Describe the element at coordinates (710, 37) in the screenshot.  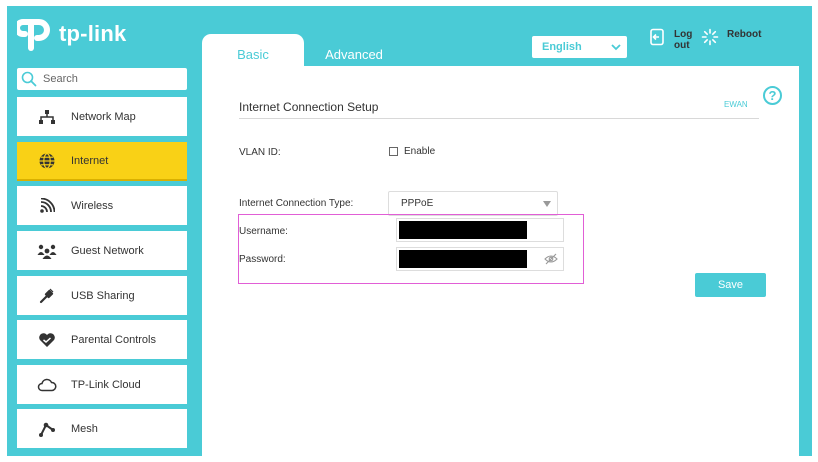
I see `reboot-icon` at that location.